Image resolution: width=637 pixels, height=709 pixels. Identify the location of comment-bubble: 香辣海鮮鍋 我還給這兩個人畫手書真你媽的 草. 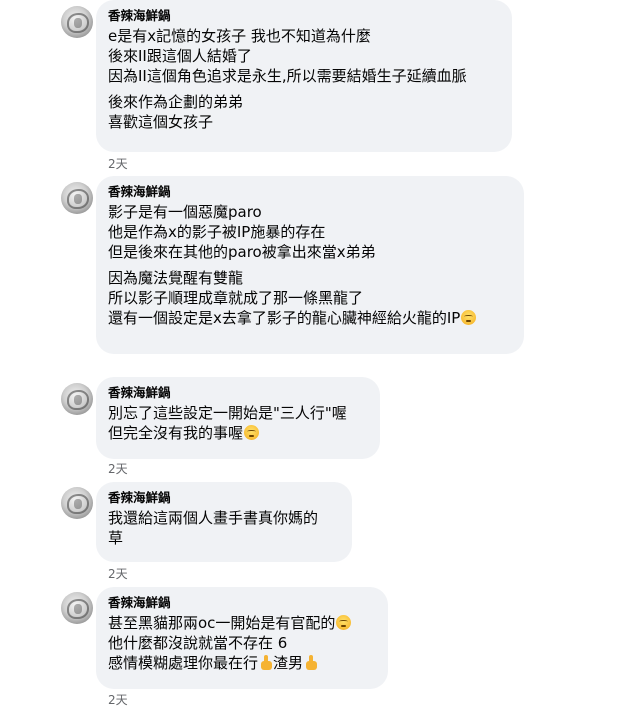
(224, 522).